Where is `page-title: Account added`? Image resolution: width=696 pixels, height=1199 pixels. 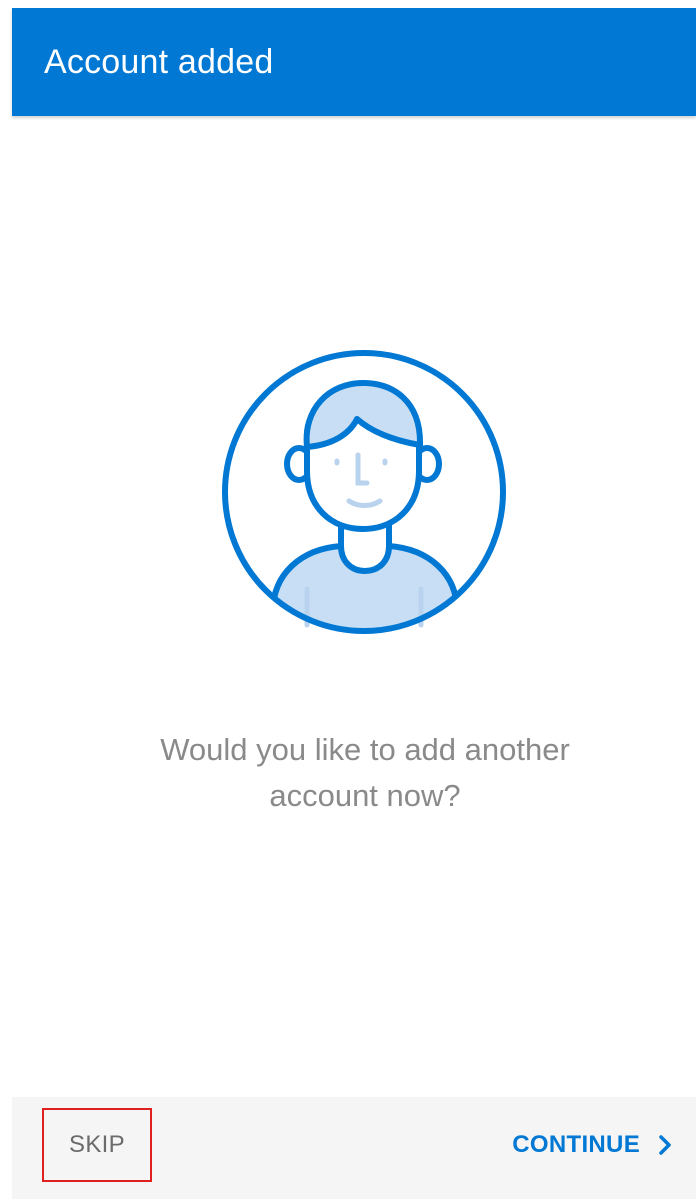 page-title: Account added is located at coordinates (159, 62).